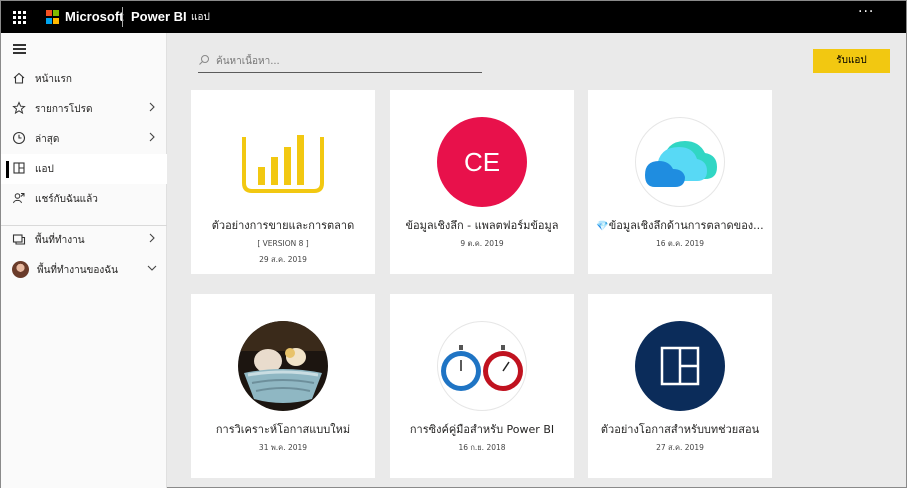 The height and width of the screenshot is (488, 907). What do you see at coordinates (283, 164) in the screenshot?
I see `power-bi-report-icon` at bounding box center [283, 164].